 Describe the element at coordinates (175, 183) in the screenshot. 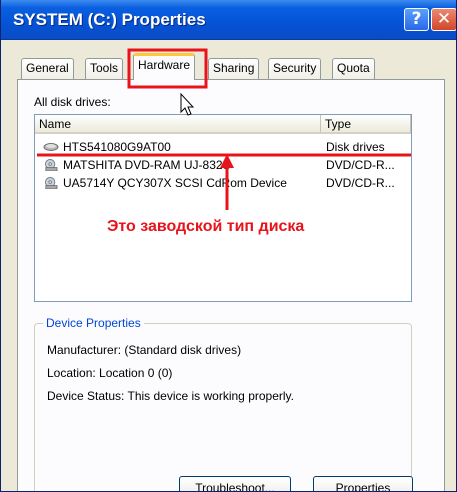

I see `drive-name: UA5714Y QCY307X SCSI CdRom Device` at that location.